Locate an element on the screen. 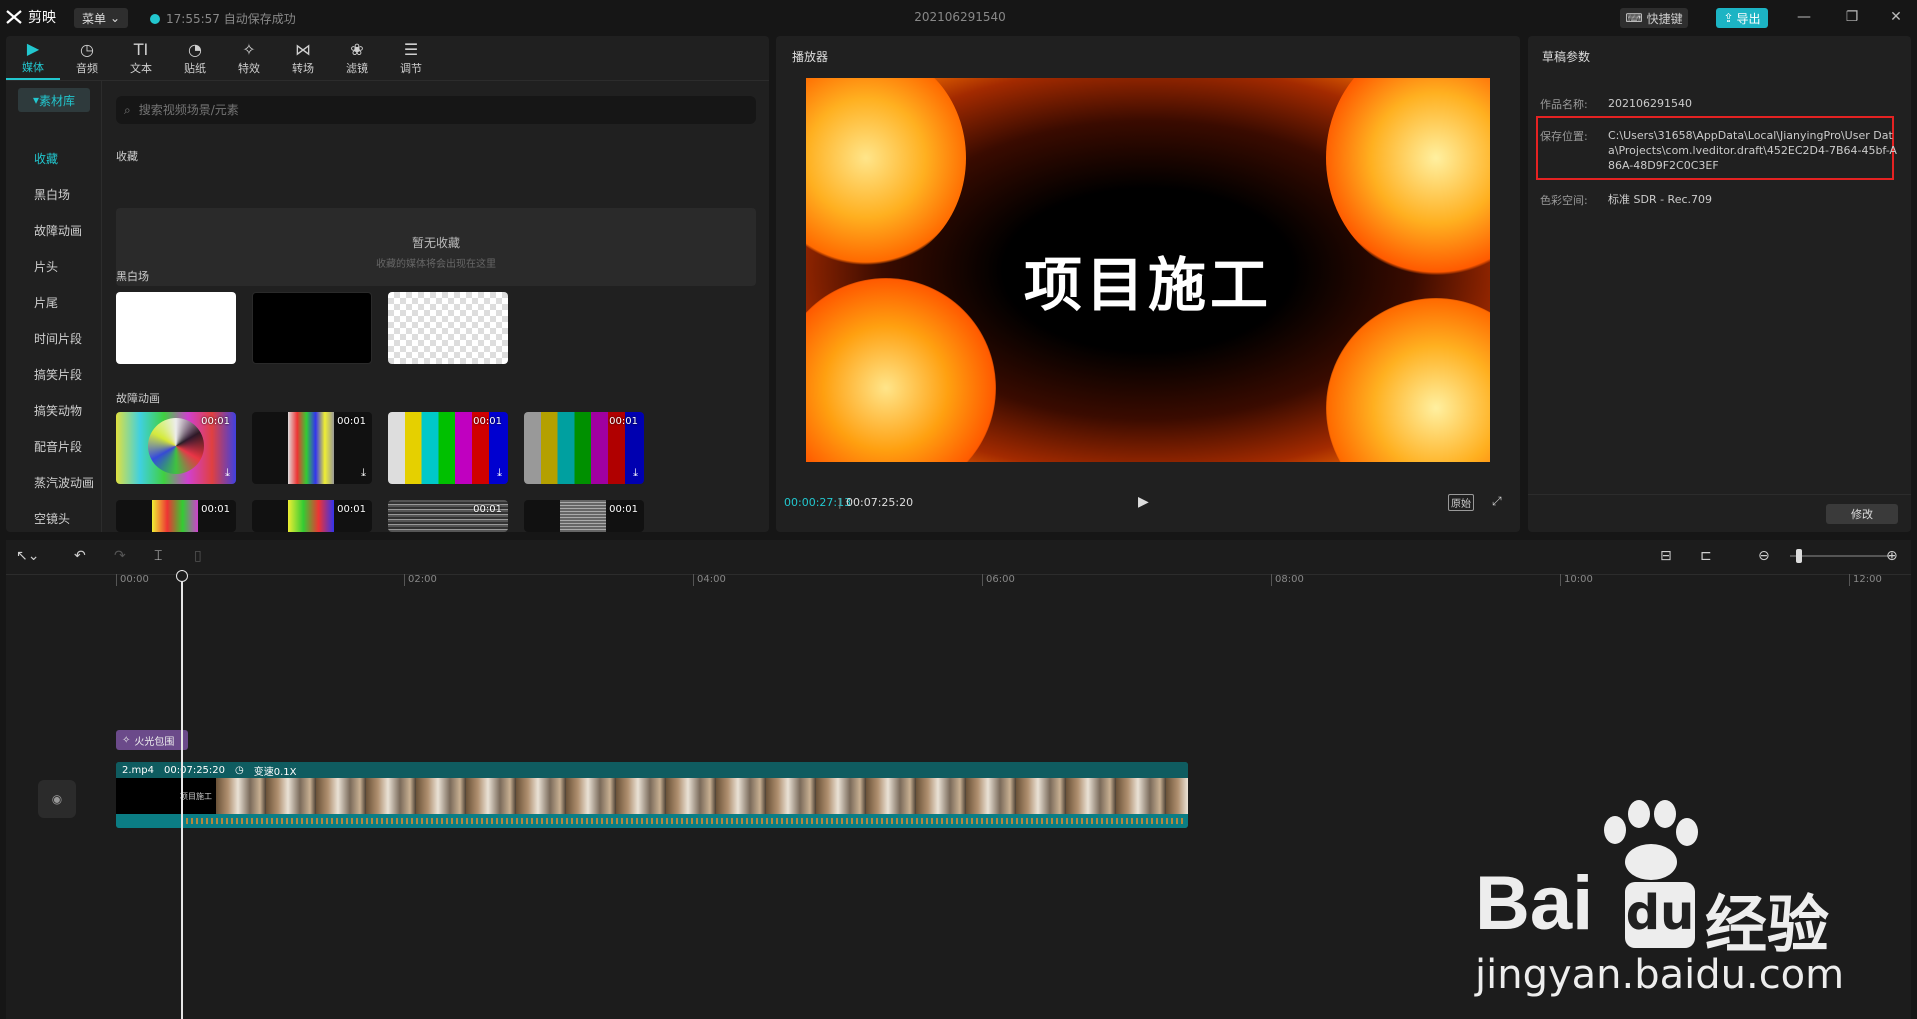 This screenshot has height=1019, width=1917. video-clip: 2.mp4 00:07:25:20 ◷ 变速0.1X 项目施工 is located at coordinates (652, 795).